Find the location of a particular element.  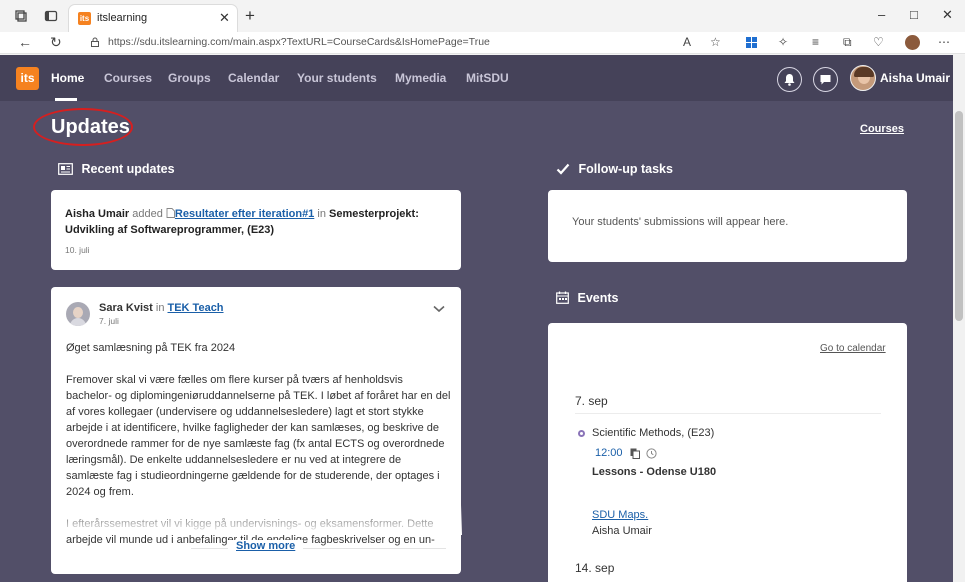

user-name: Aisha Umair is located at coordinates (915, 78).